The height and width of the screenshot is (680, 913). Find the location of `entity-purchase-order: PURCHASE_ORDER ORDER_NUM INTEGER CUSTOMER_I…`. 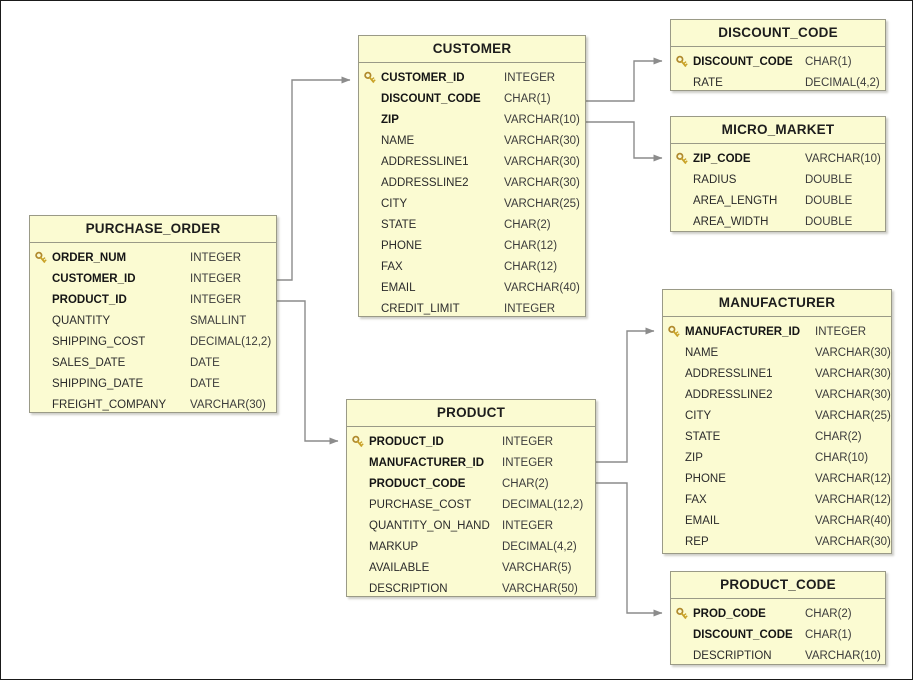

entity-purchase-order: PURCHASE_ORDER ORDER_NUM INTEGER CUSTOMER_I… is located at coordinates (153, 314).